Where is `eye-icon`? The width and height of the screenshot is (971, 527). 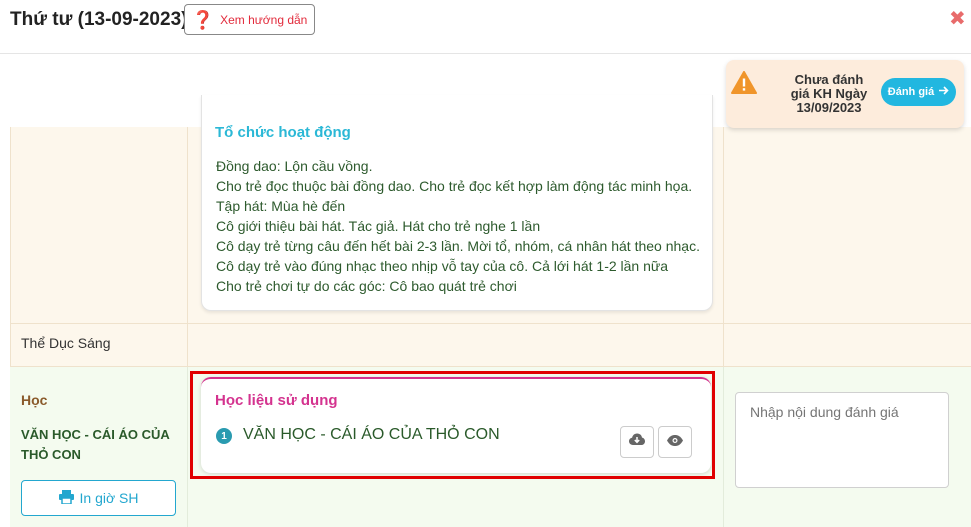 eye-icon is located at coordinates (675, 442).